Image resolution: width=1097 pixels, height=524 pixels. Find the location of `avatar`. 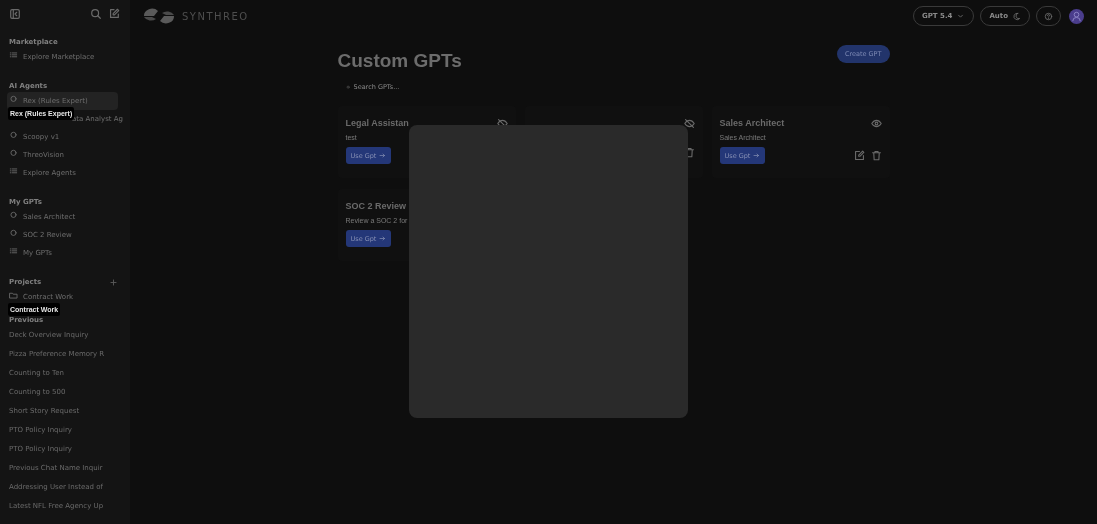

avatar is located at coordinates (1076, 16).